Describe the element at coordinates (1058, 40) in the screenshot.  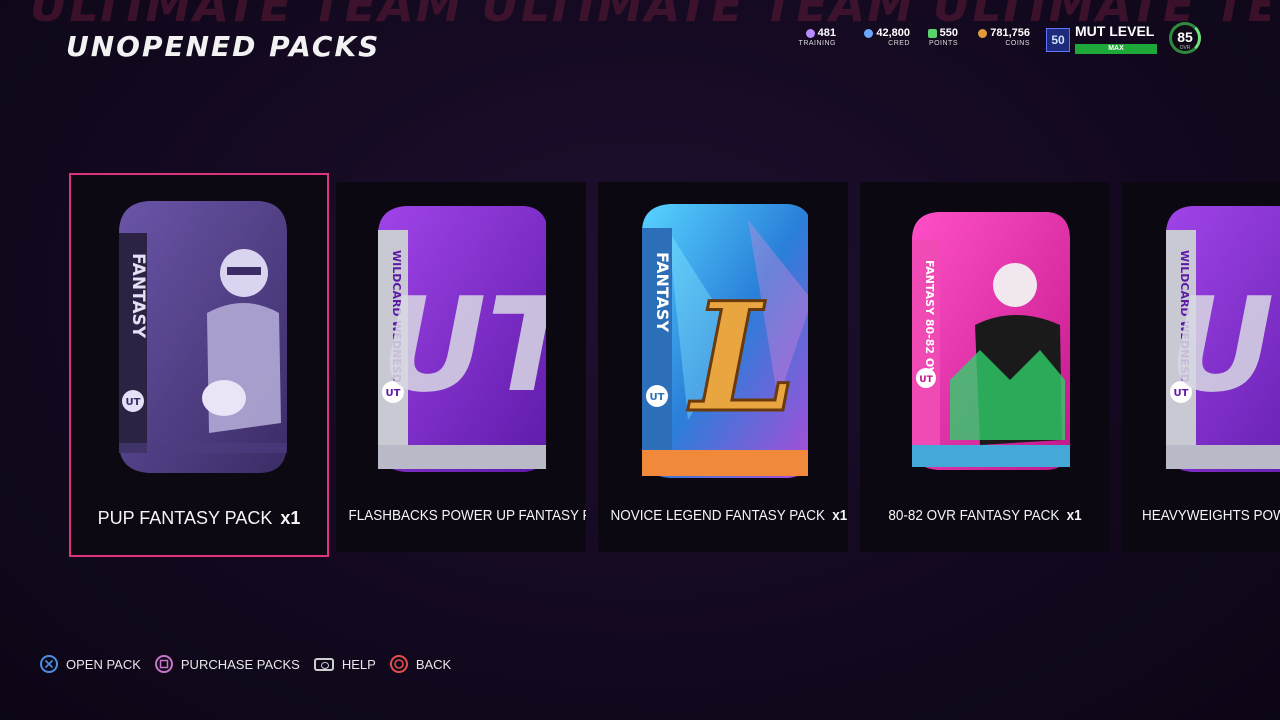
I see `mut-level-badge: 50` at that location.